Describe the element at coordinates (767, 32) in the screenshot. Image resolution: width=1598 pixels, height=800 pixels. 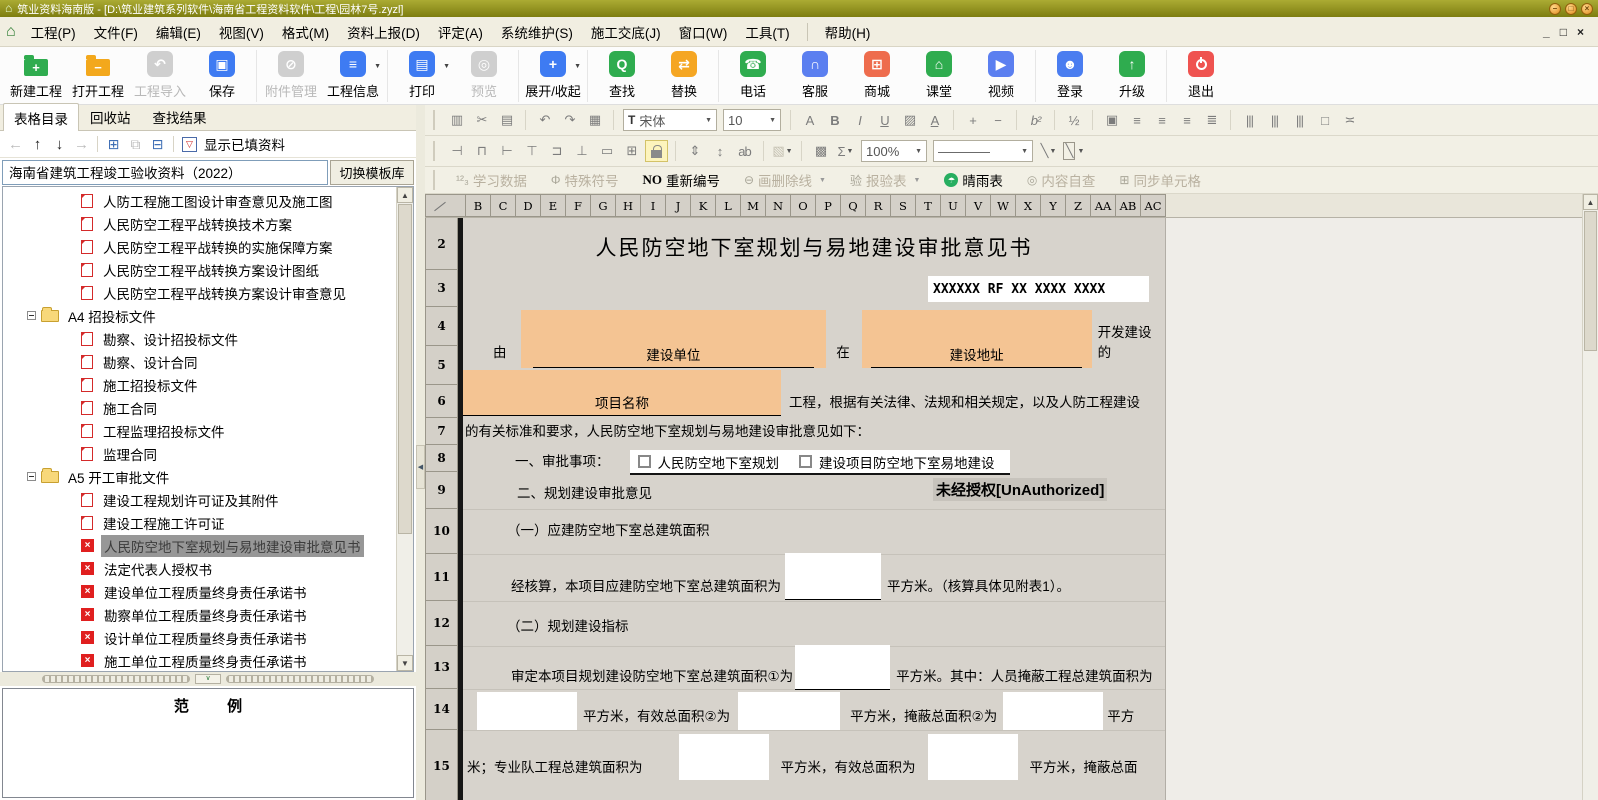
I see `menu-item: 工具(T)` at that location.